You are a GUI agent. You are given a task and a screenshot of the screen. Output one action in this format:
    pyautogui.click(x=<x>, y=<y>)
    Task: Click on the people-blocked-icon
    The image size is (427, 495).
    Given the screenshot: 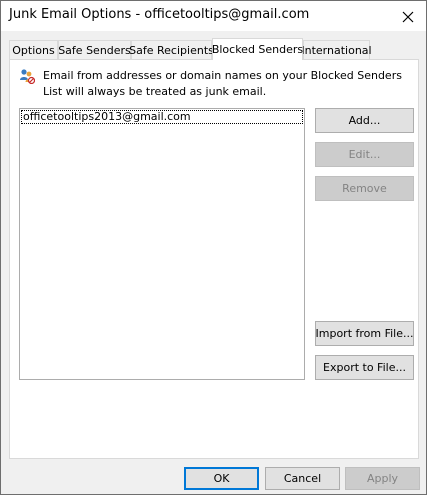 What is the action you would take?
    pyautogui.click(x=27, y=76)
    